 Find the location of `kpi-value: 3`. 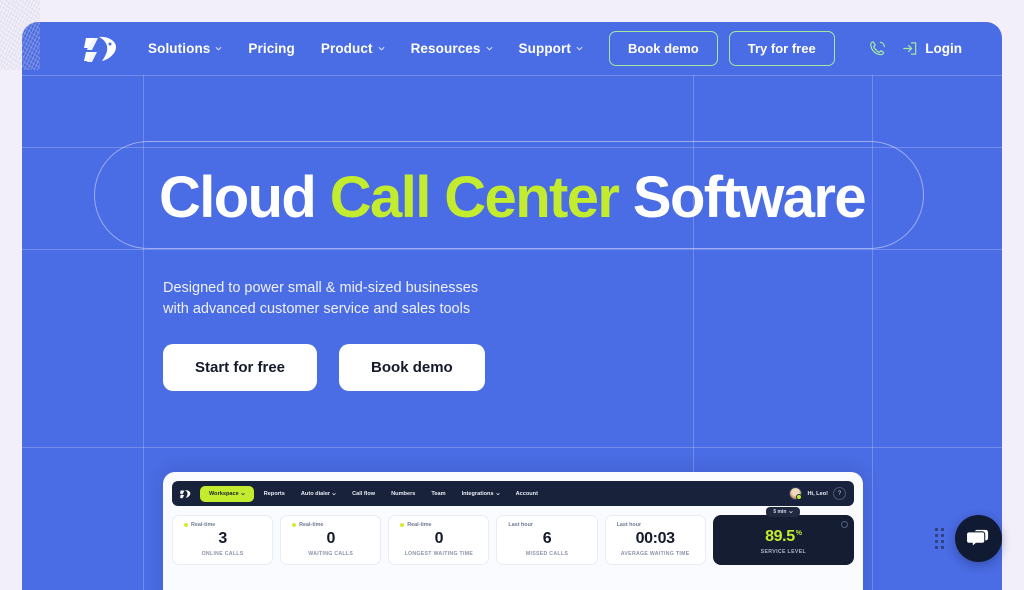

kpi-value: 3 is located at coordinates (222, 538).